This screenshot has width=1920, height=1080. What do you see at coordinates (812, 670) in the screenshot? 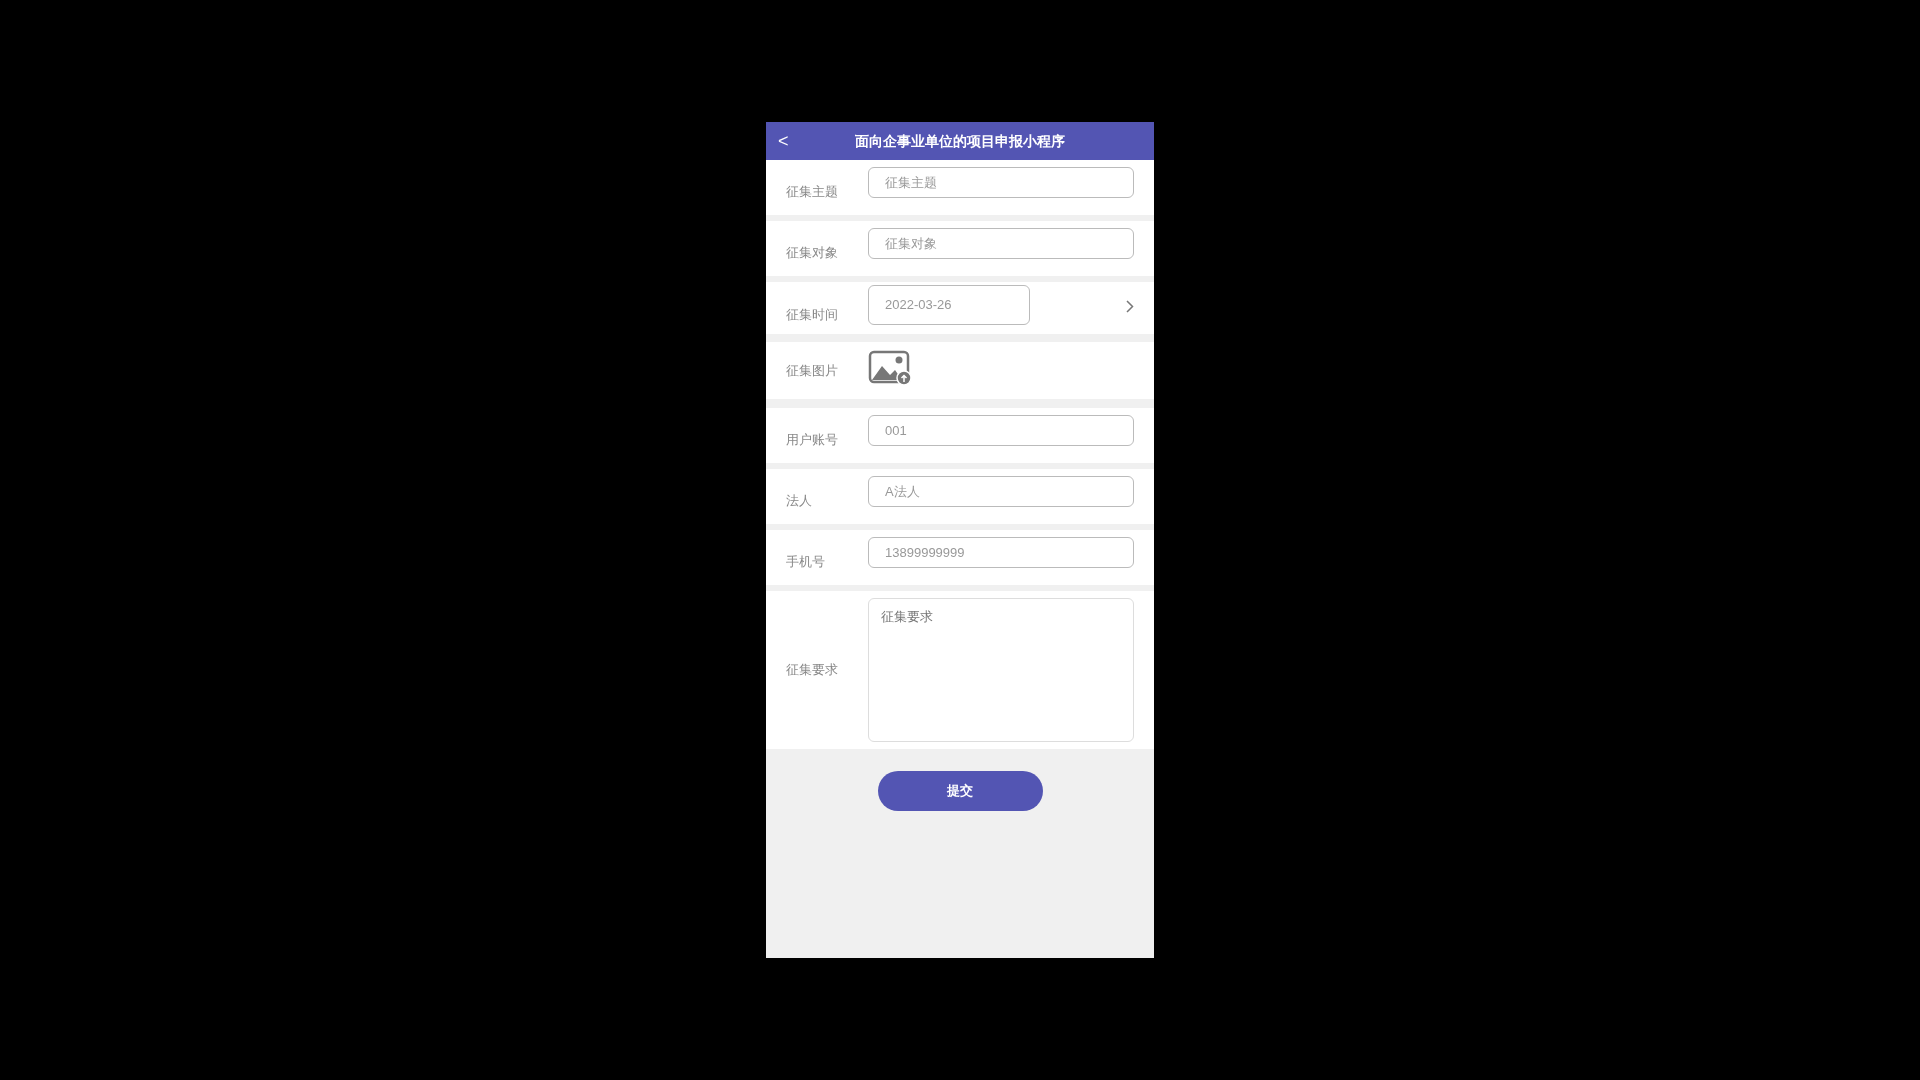
I see `field-label: 征集要求` at bounding box center [812, 670].